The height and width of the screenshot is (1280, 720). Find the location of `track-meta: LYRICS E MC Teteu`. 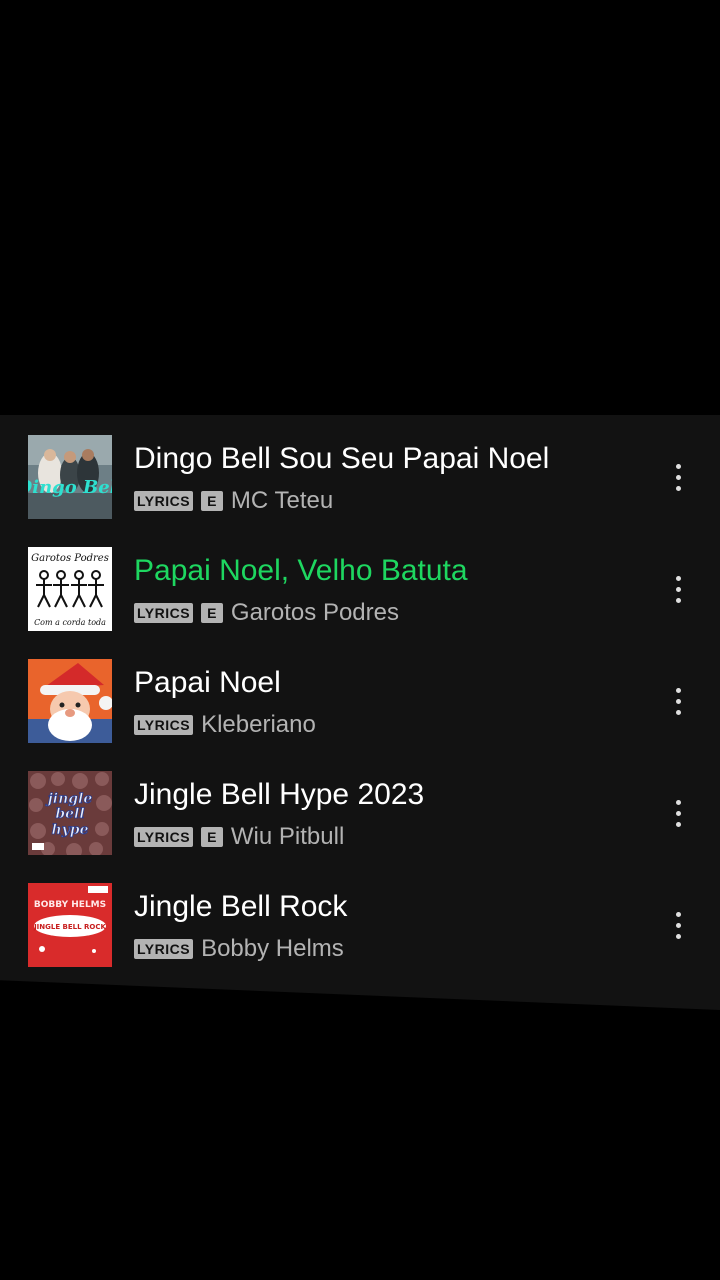

track-meta: LYRICS E MC Teteu is located at coordinates (233, 501).